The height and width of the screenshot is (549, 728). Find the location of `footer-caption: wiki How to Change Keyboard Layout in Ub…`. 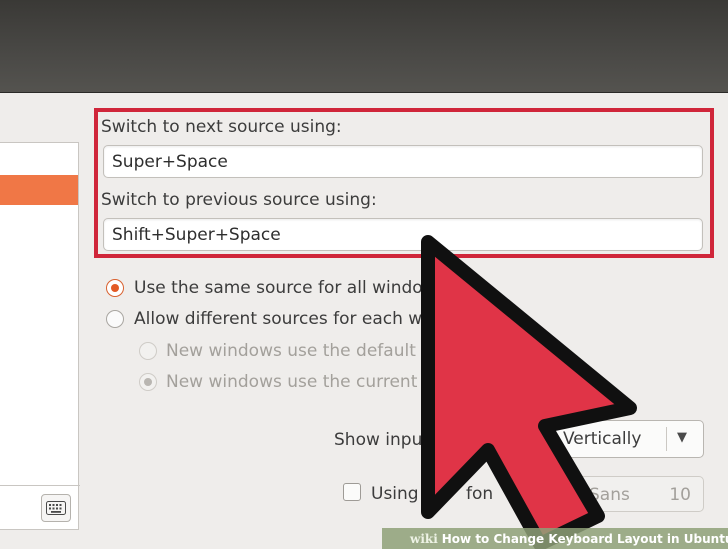

footer-caption: wiki How to Change Keyboard Layout in Ub… is located at coordinates (555, 538).